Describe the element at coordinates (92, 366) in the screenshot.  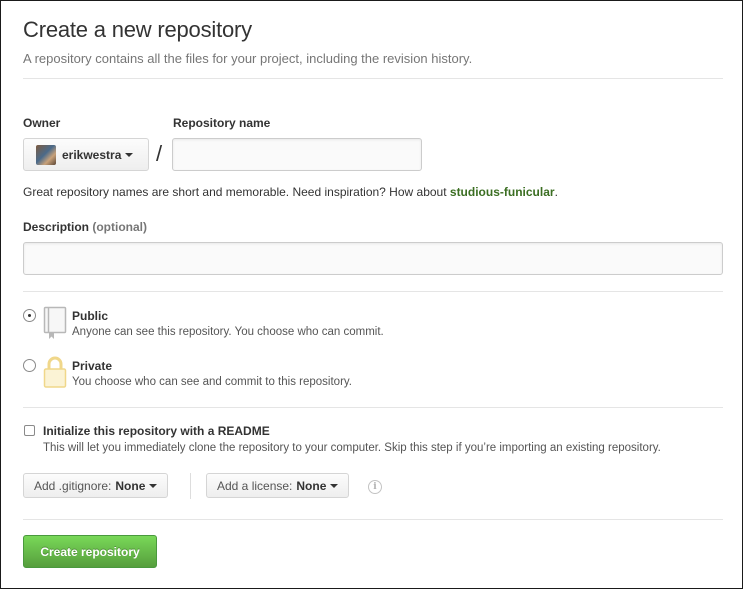
I see `private-title: Private` at that location.